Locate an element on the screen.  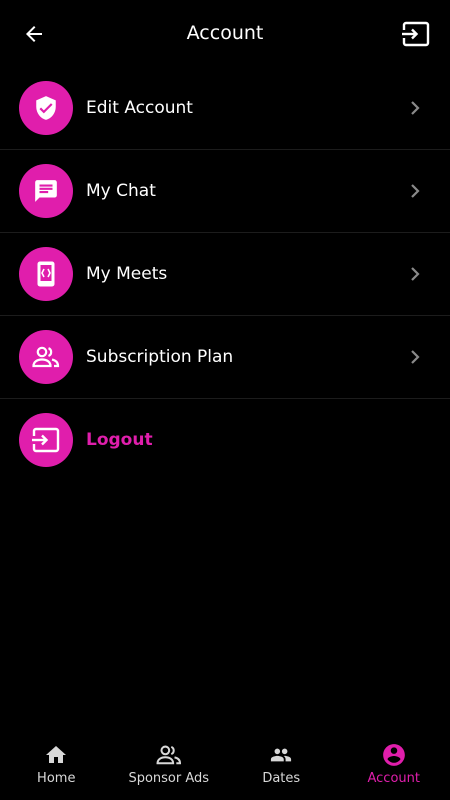
bottom-navigation: Home Sponsor Ads Dates Account is located at coordinates (225, 766).